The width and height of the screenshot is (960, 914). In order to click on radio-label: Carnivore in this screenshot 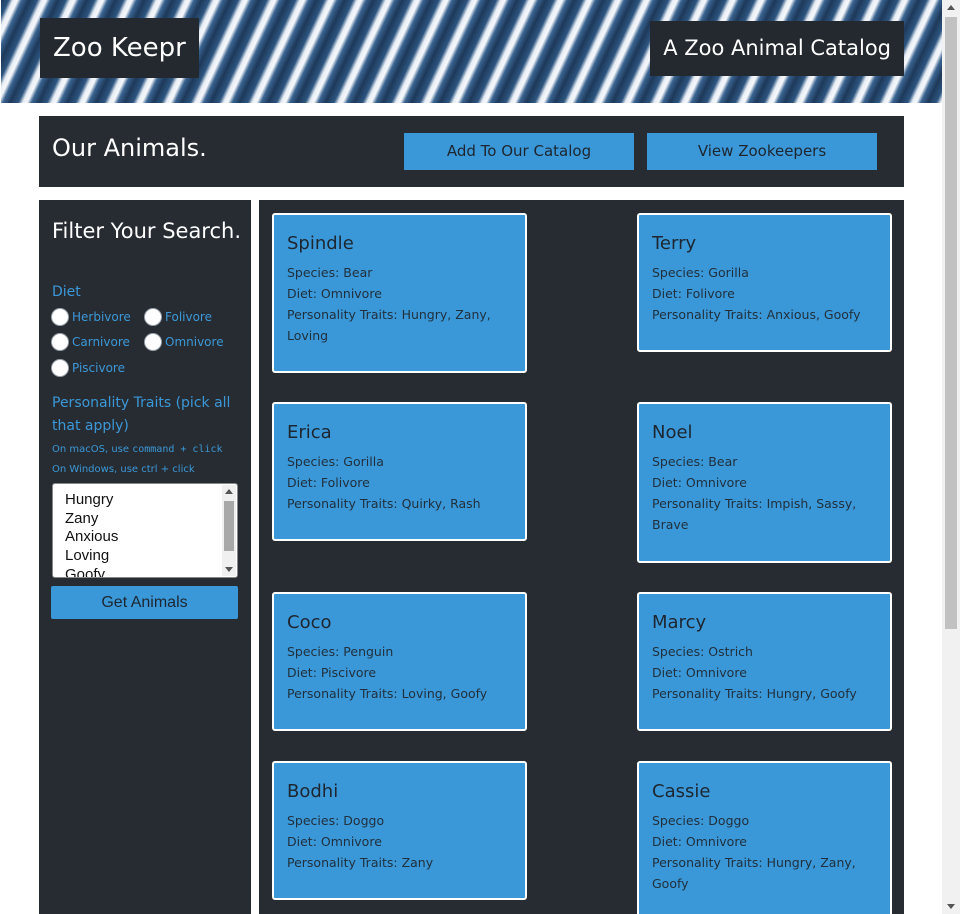, I will do `click(101, 342)`.